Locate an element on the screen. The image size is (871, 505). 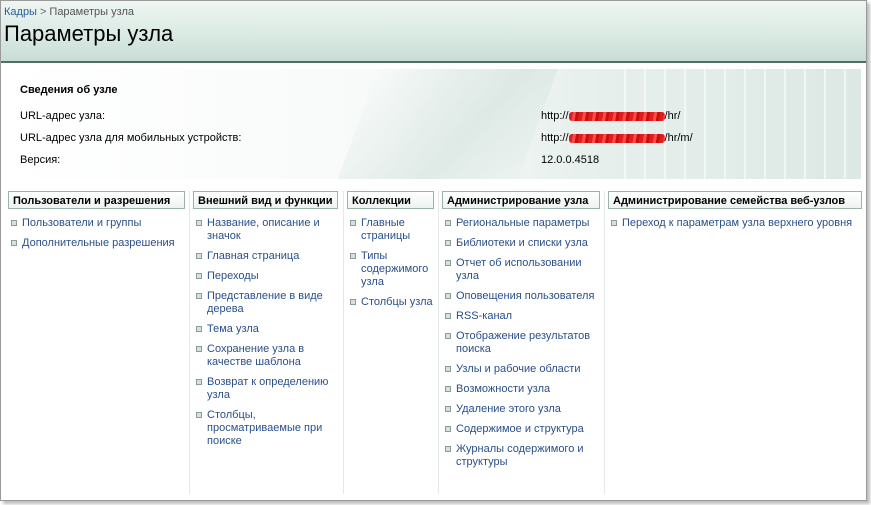
site-url-prefix: http:// is located at coordinates (555, 116).